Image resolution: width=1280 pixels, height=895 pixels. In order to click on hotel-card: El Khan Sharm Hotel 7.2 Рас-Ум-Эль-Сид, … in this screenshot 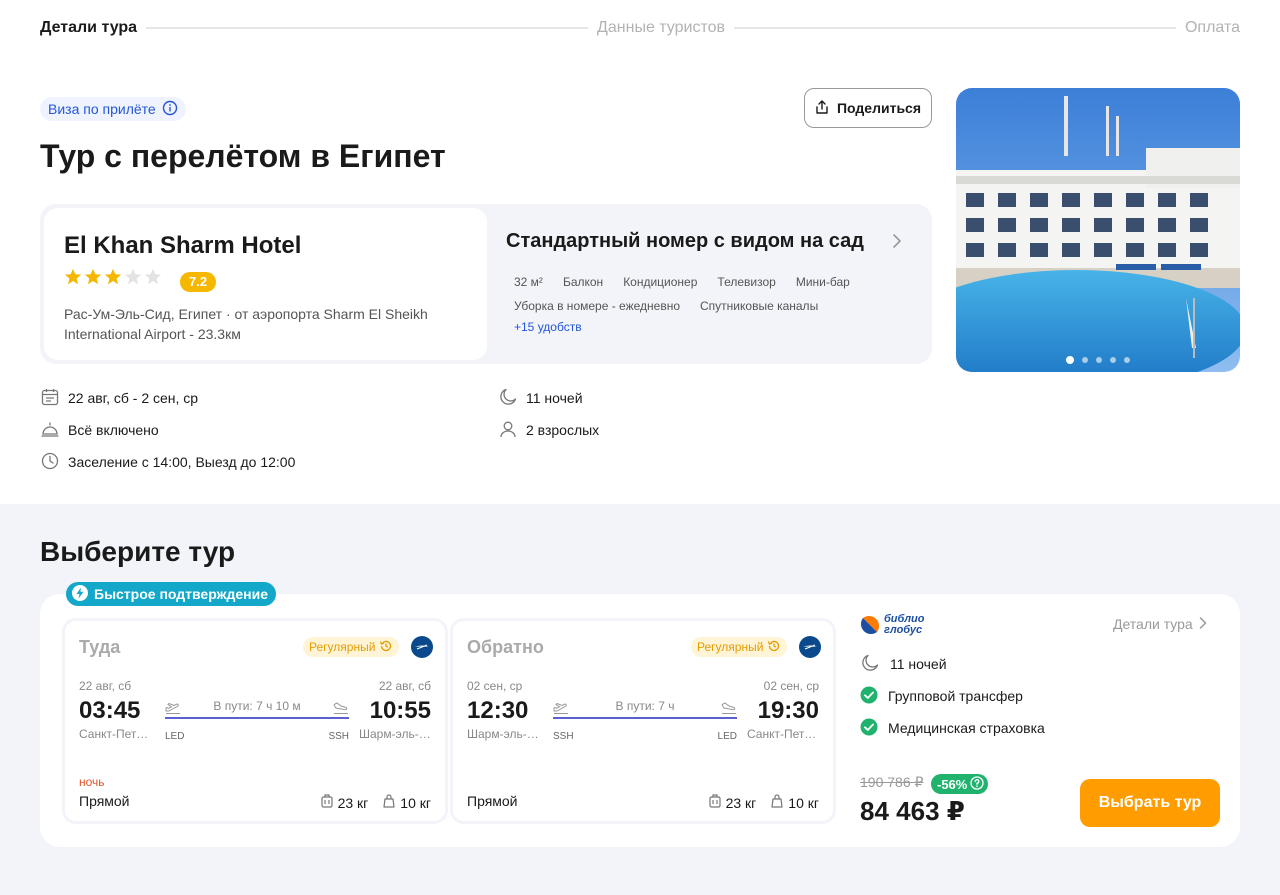, I will do `click(486, 284)`.